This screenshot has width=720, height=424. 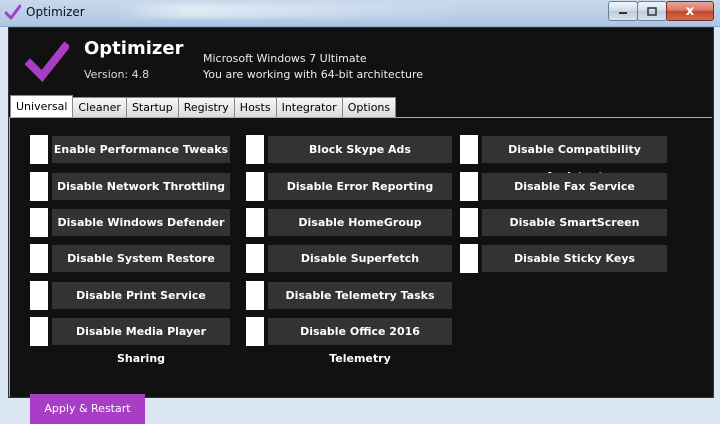 I want to click on option-label: Disable Compatibility Assistant, so click(x=574, y=159).